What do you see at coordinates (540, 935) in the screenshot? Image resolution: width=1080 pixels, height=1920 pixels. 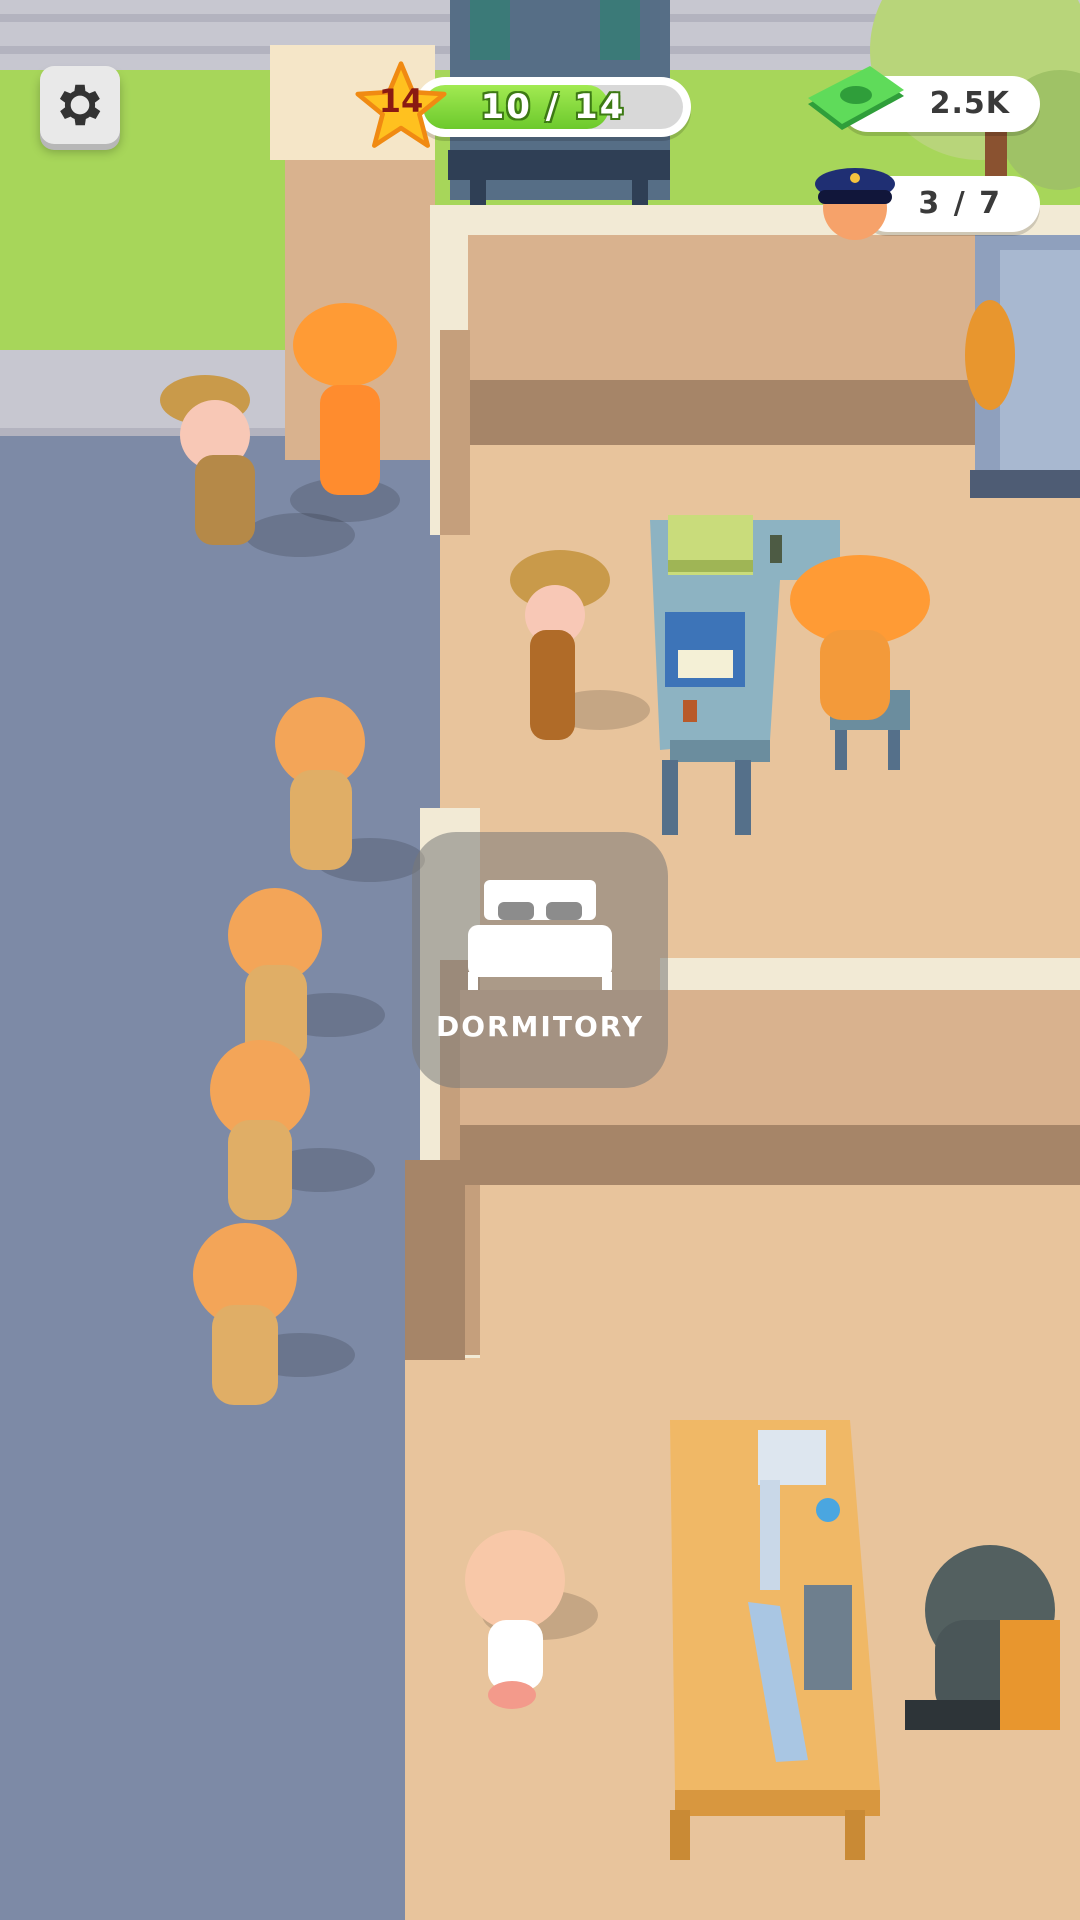 I see `bed-icon` at bounding box center [540, 935].